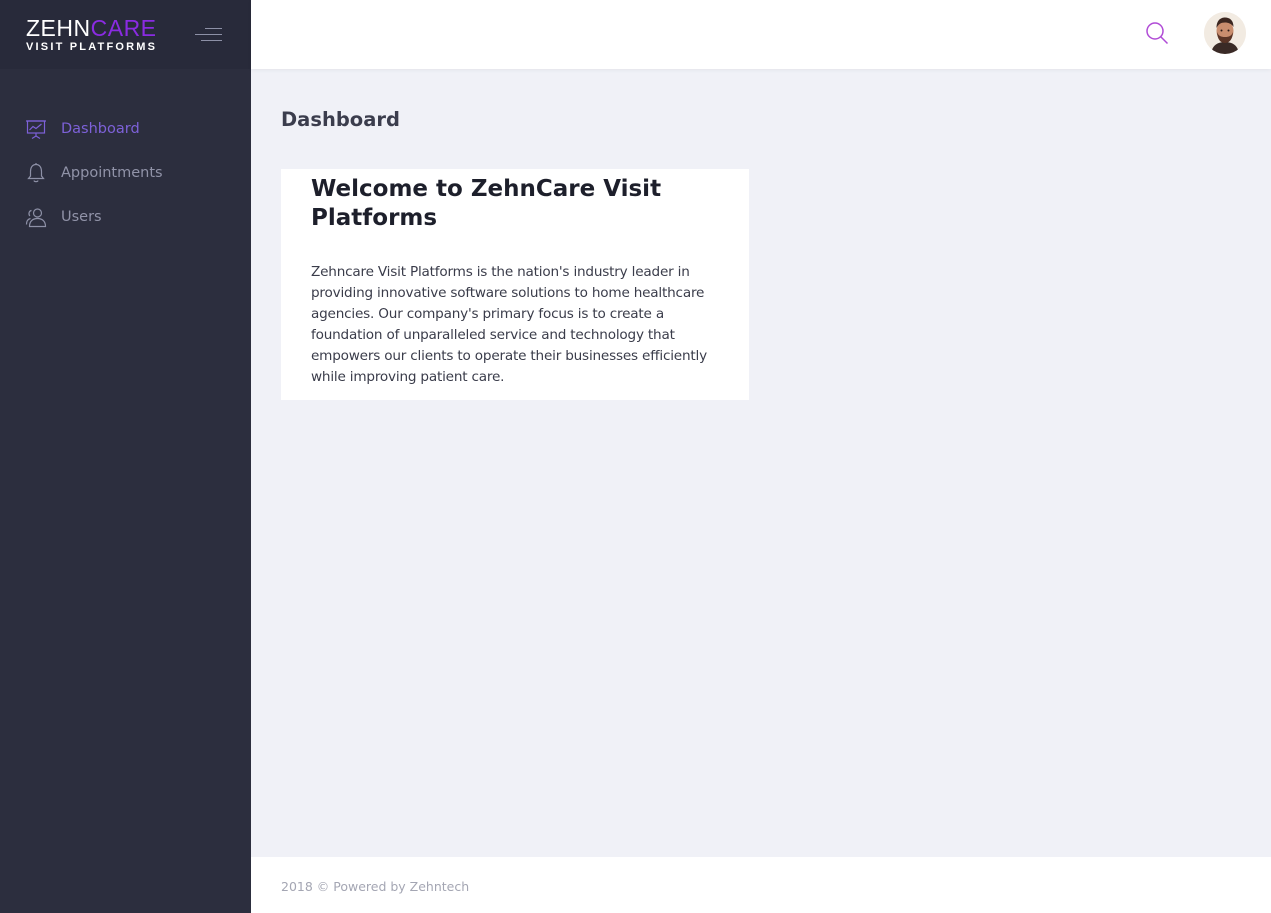 The height and width of the screenshot is (913, 1271). What do you see at coordinates (36, 129) in the screenshot?
I see `presentation-chart-icon` at bounding box center [36, 129].